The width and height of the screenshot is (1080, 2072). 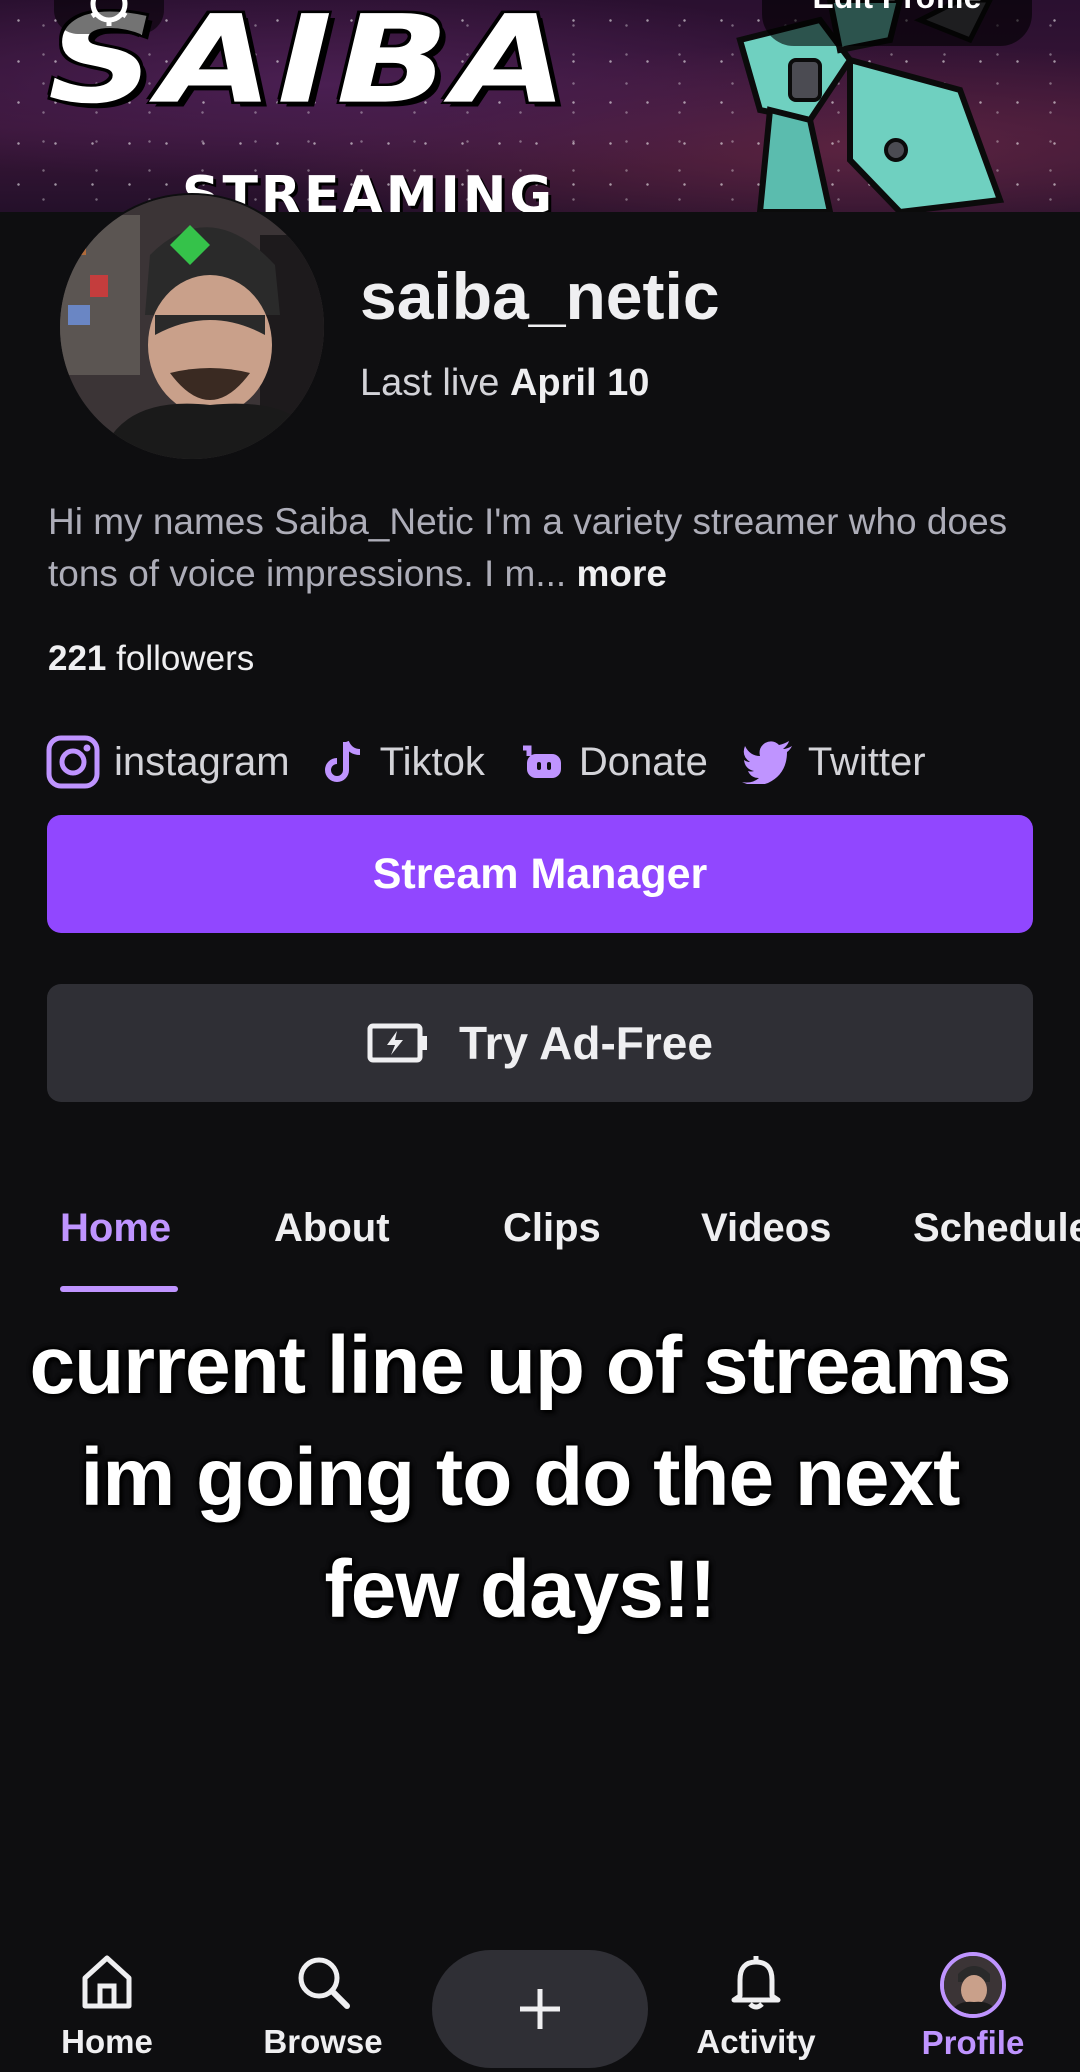 What do you see at coordinates (430, 383) in the screenshot?
I see `last-live-prefix: Last live` at bounding box center [430, 383].